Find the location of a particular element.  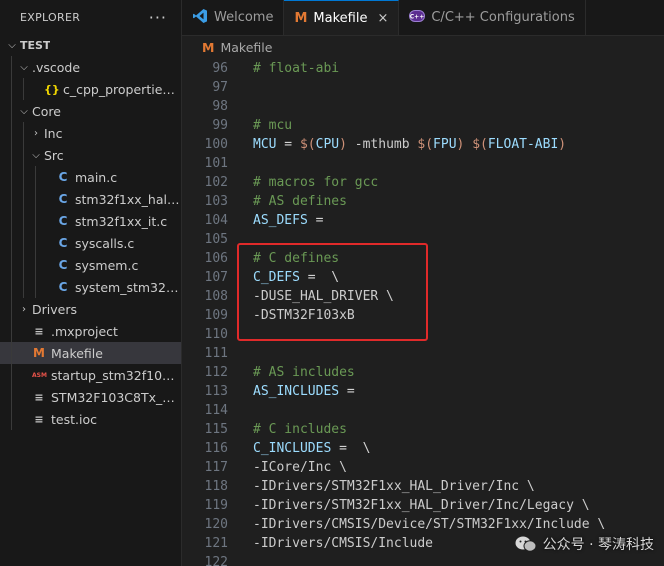

code-token-comment: # C includes is located at coordinates (300, 429).